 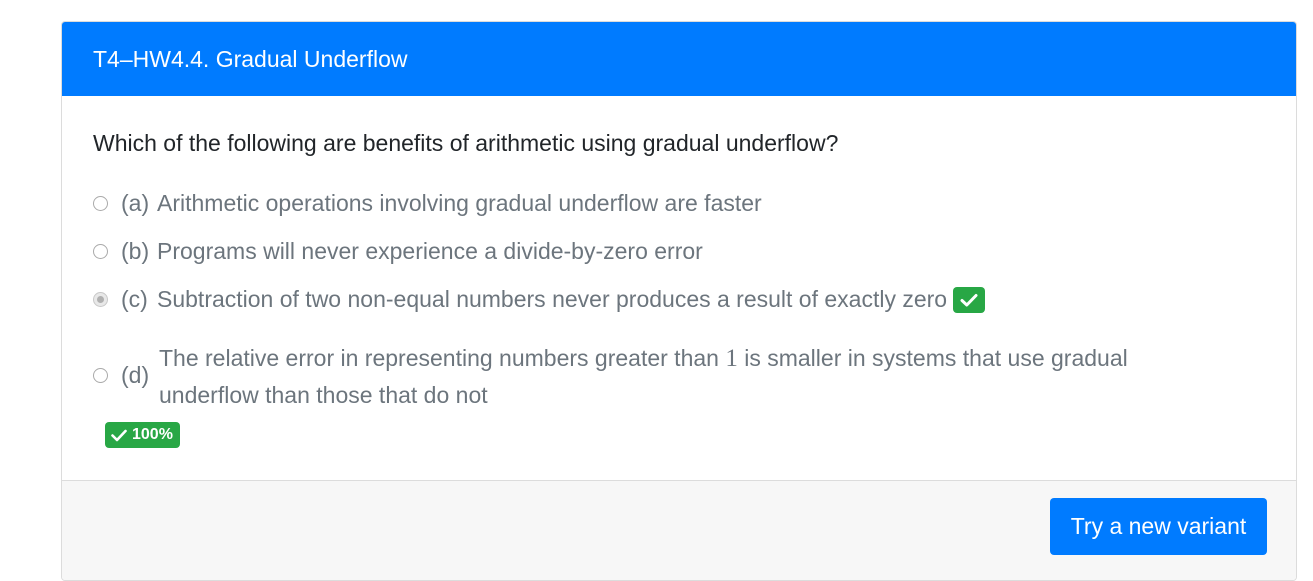 I want to click on math-number: 1, so click(x=731, y=358).